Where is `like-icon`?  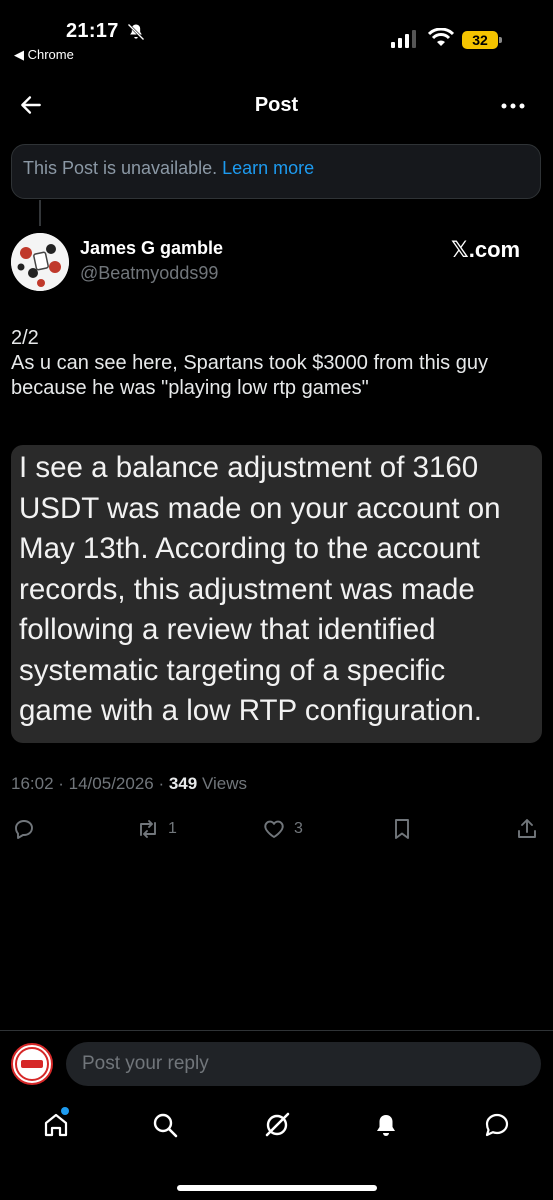
like-icon is located at coordinates (274, 829).